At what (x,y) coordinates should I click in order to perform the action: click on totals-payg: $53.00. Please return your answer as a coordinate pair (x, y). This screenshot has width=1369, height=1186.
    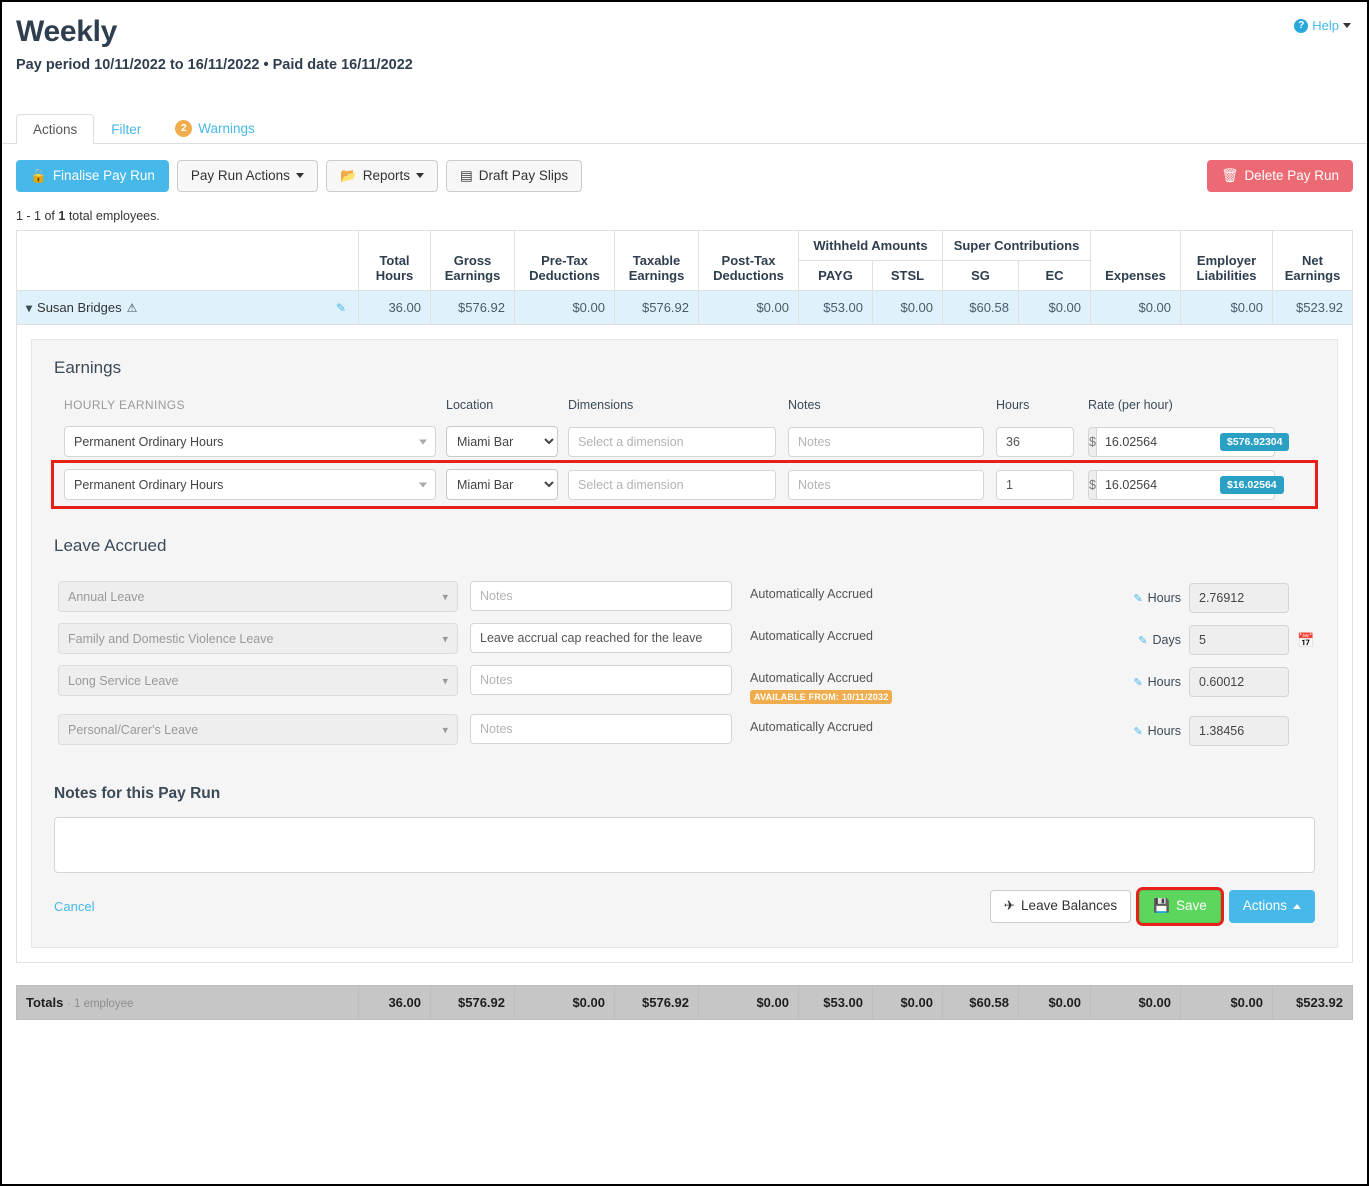
    Looking at the image, I should click on (835, 1003).